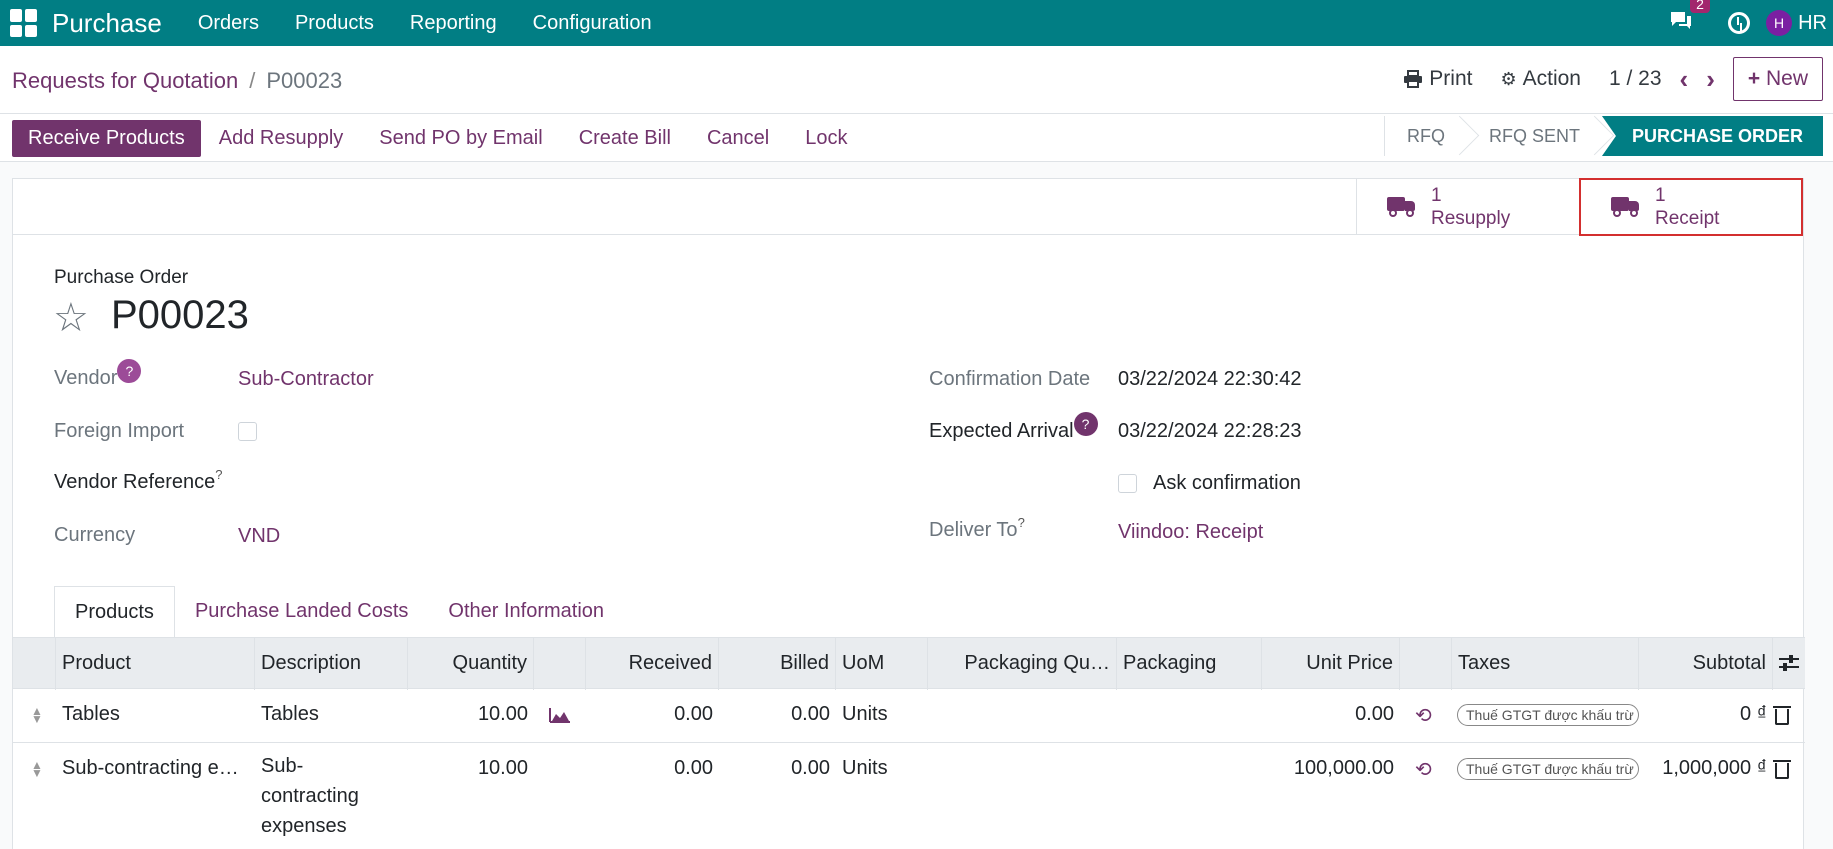 This screenshot has height=849, width=1833. What do you see at coordinates (138, 480) in the screenshot?
I see `vendor-reference-label: Vendor Reference?` at bounding box center [138, 480].